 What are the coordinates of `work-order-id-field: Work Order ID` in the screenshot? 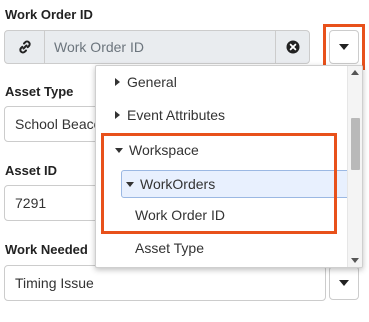 It's located at (157, 47).